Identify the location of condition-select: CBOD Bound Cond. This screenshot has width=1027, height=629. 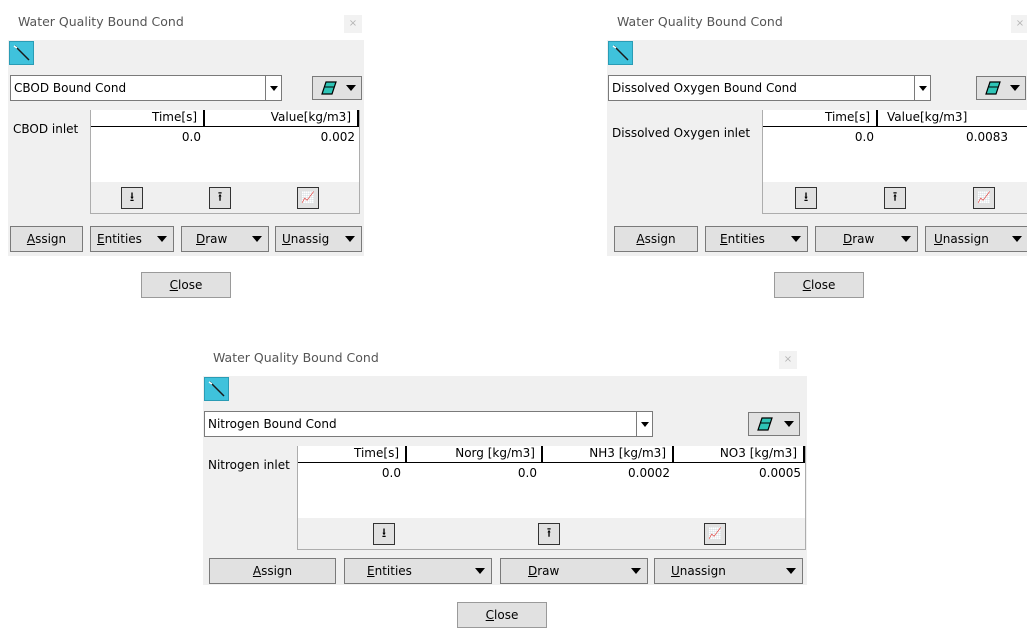
(146, 88).